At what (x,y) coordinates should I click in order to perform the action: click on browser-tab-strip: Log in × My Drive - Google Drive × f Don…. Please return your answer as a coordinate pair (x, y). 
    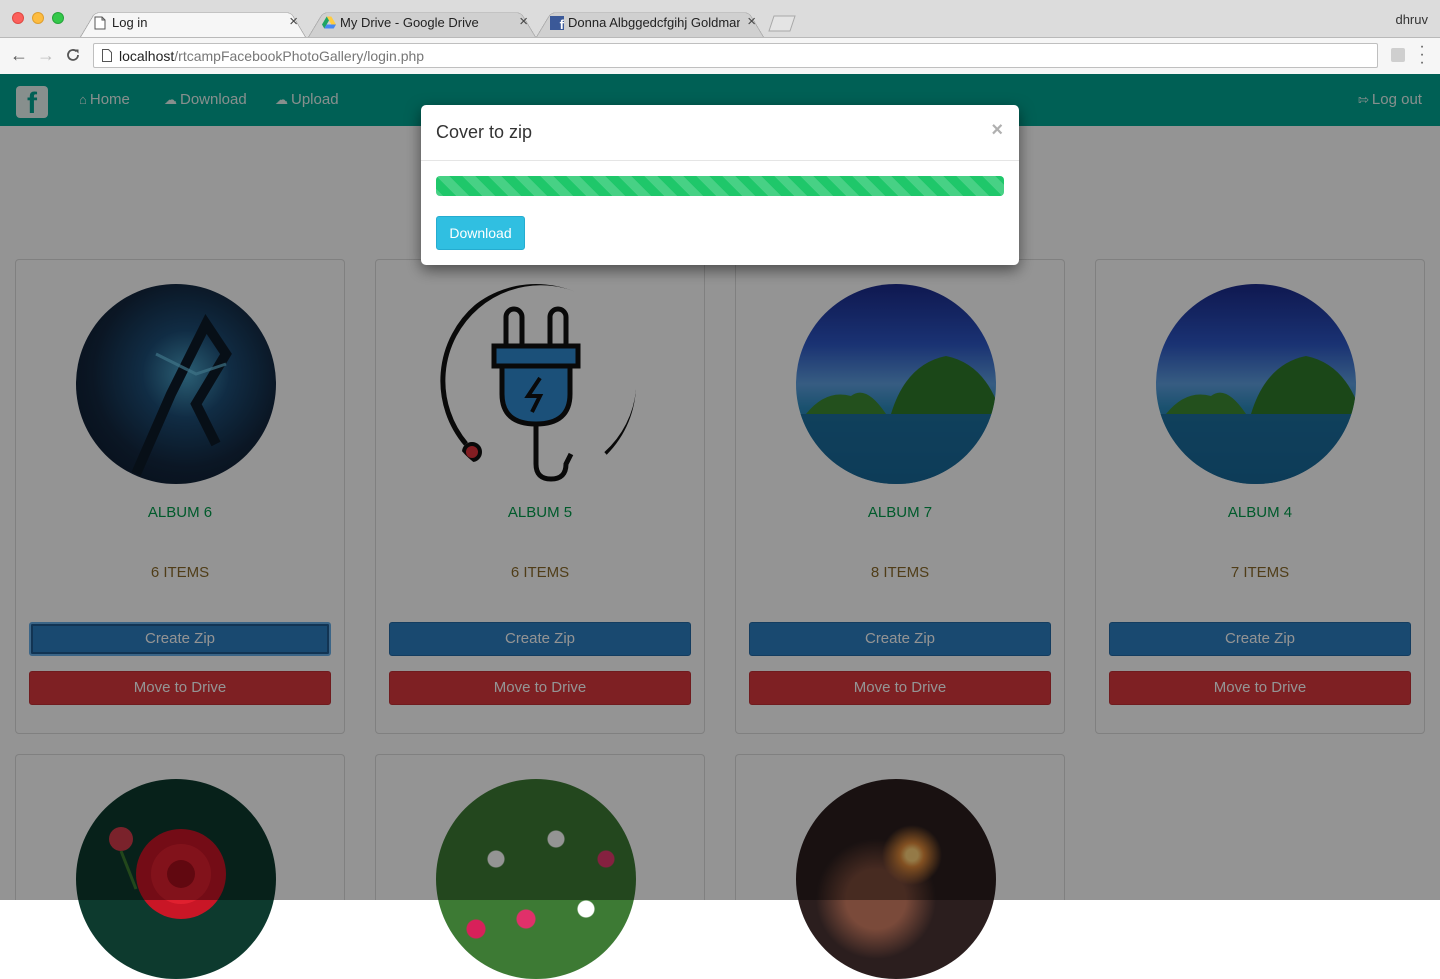
    Looking at the image, I should click on (720, 19).